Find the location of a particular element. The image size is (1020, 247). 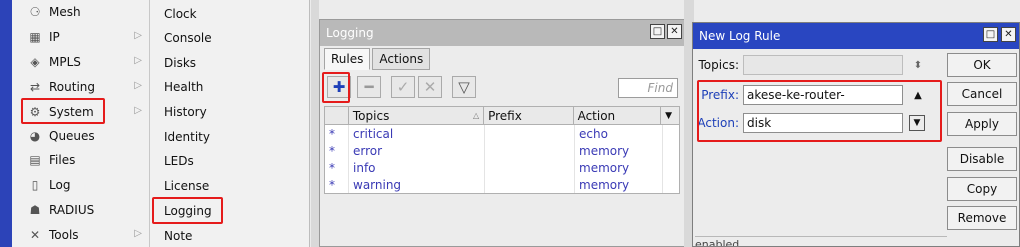

cell-topics: info is located at coordinates (417, 167).